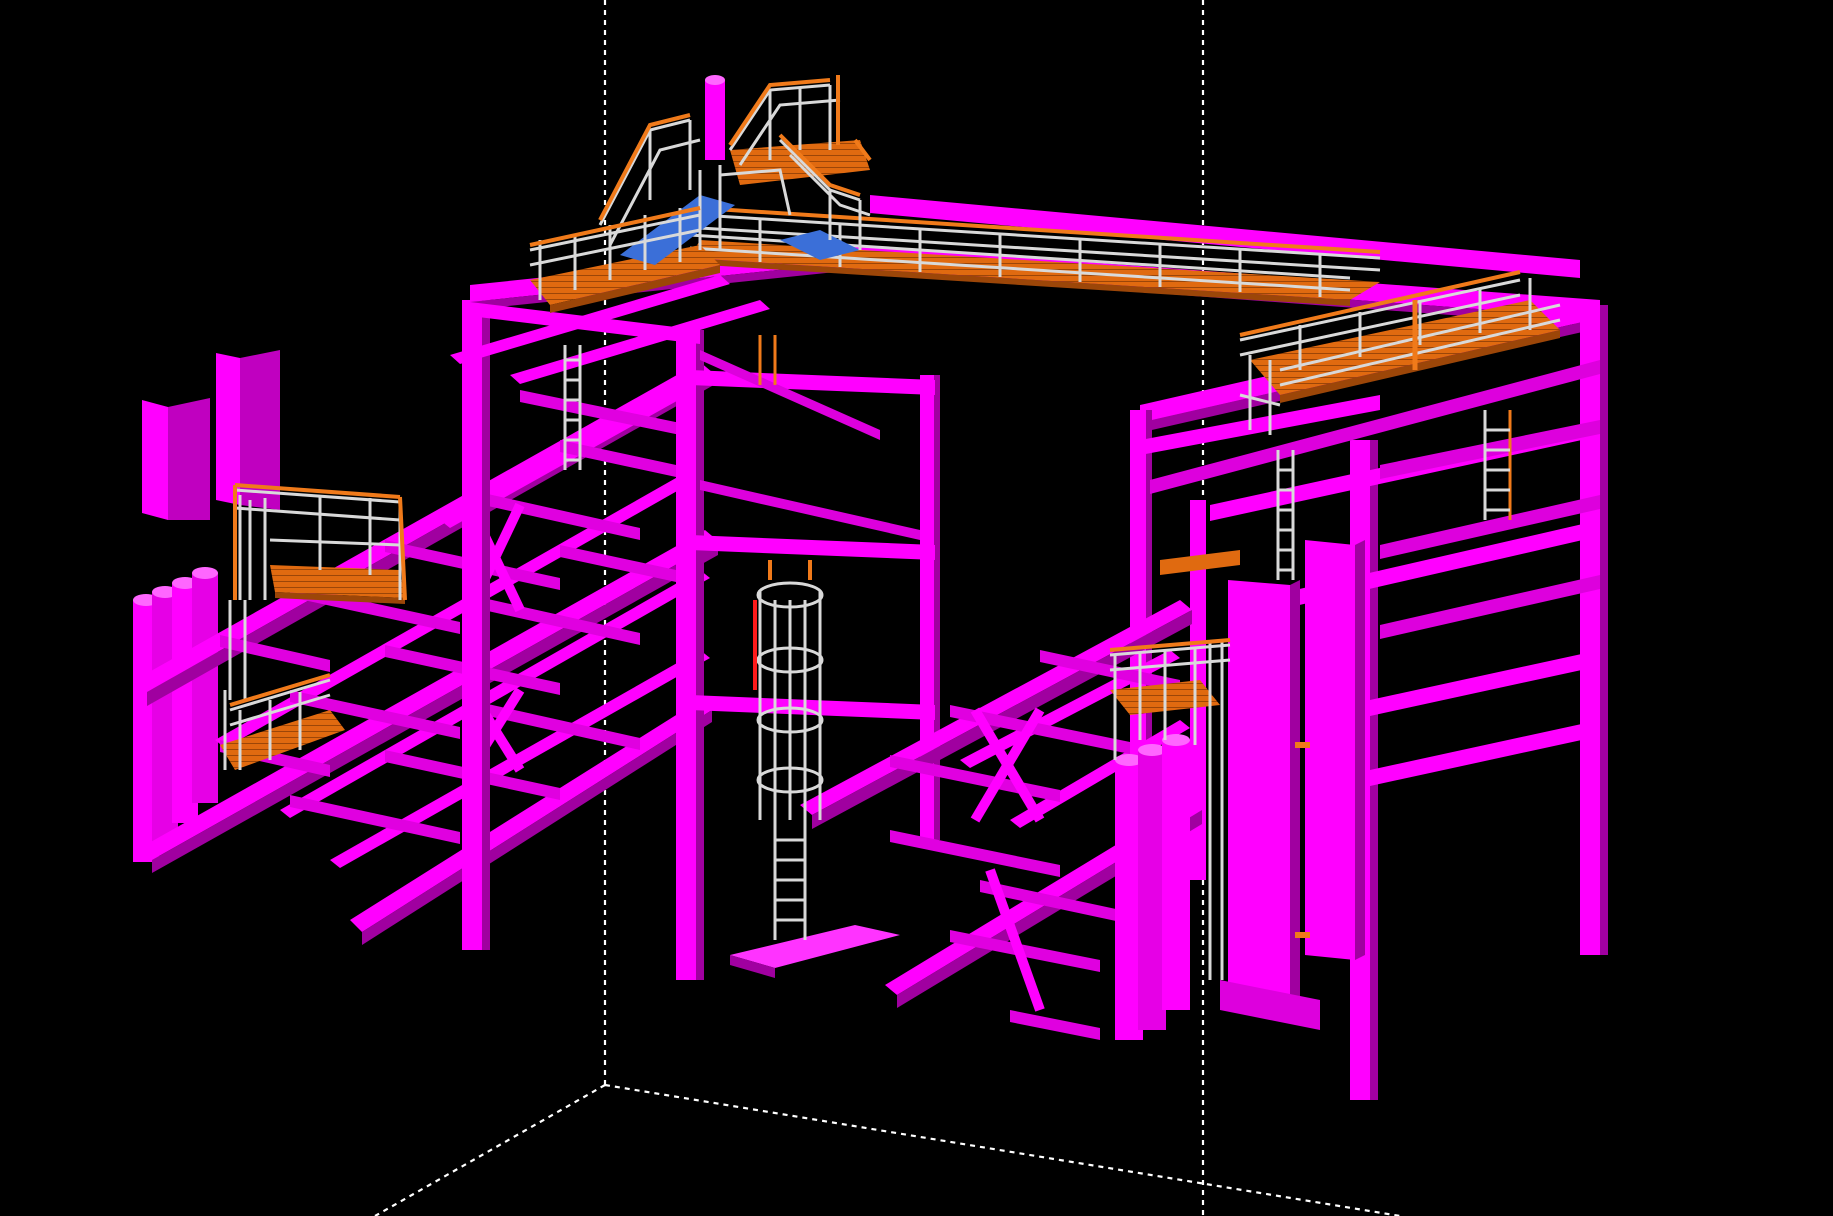  Describe the element at coordinates (700, 194) in the screenshot. I see `top-left-platform-stair` at that location.